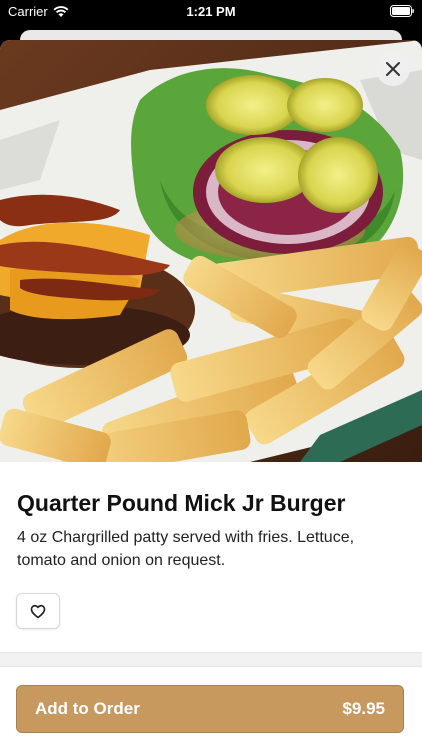 The height and width of the screenshot is (750, 422). I want to click on order-footer: Add to Order $9.95, so click(211, 708).